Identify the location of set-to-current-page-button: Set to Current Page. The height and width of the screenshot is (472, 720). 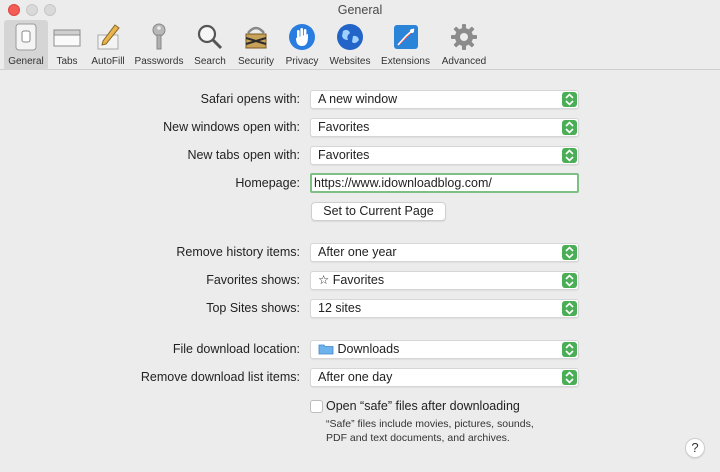
(378, 211).